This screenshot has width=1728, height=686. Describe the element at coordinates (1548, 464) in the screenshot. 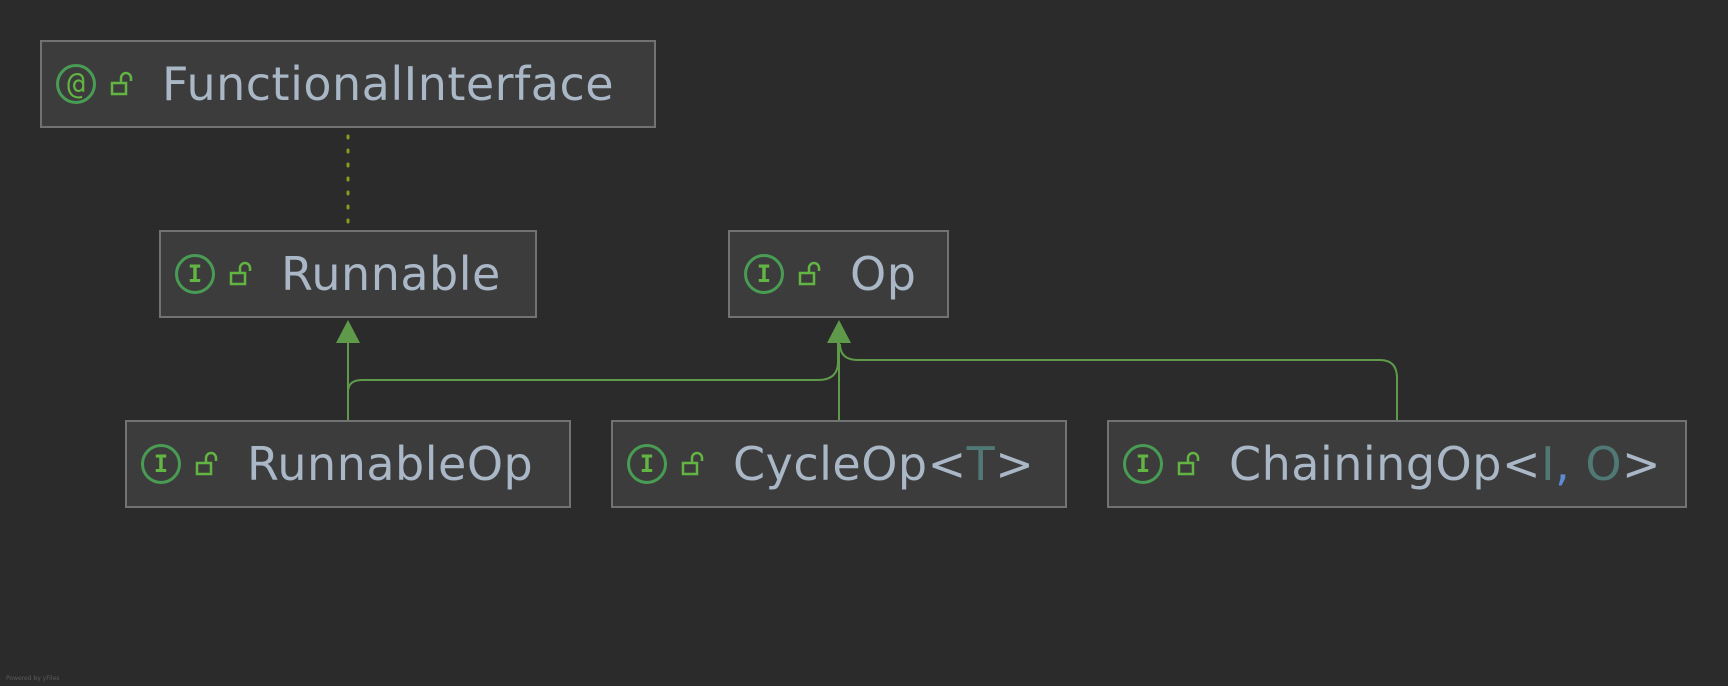

I see `type-parameter-i: I` at that location.